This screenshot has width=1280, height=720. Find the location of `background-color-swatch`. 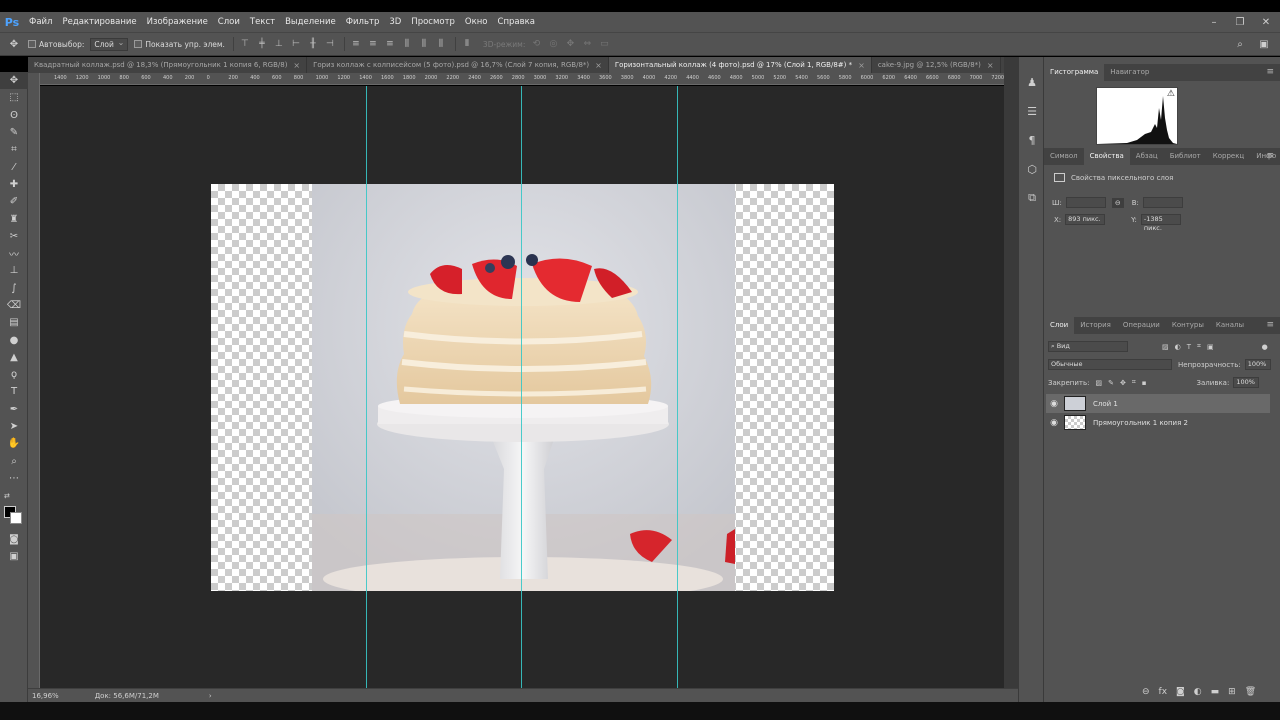

background-color-swatch is located at coordinates (16, 518).